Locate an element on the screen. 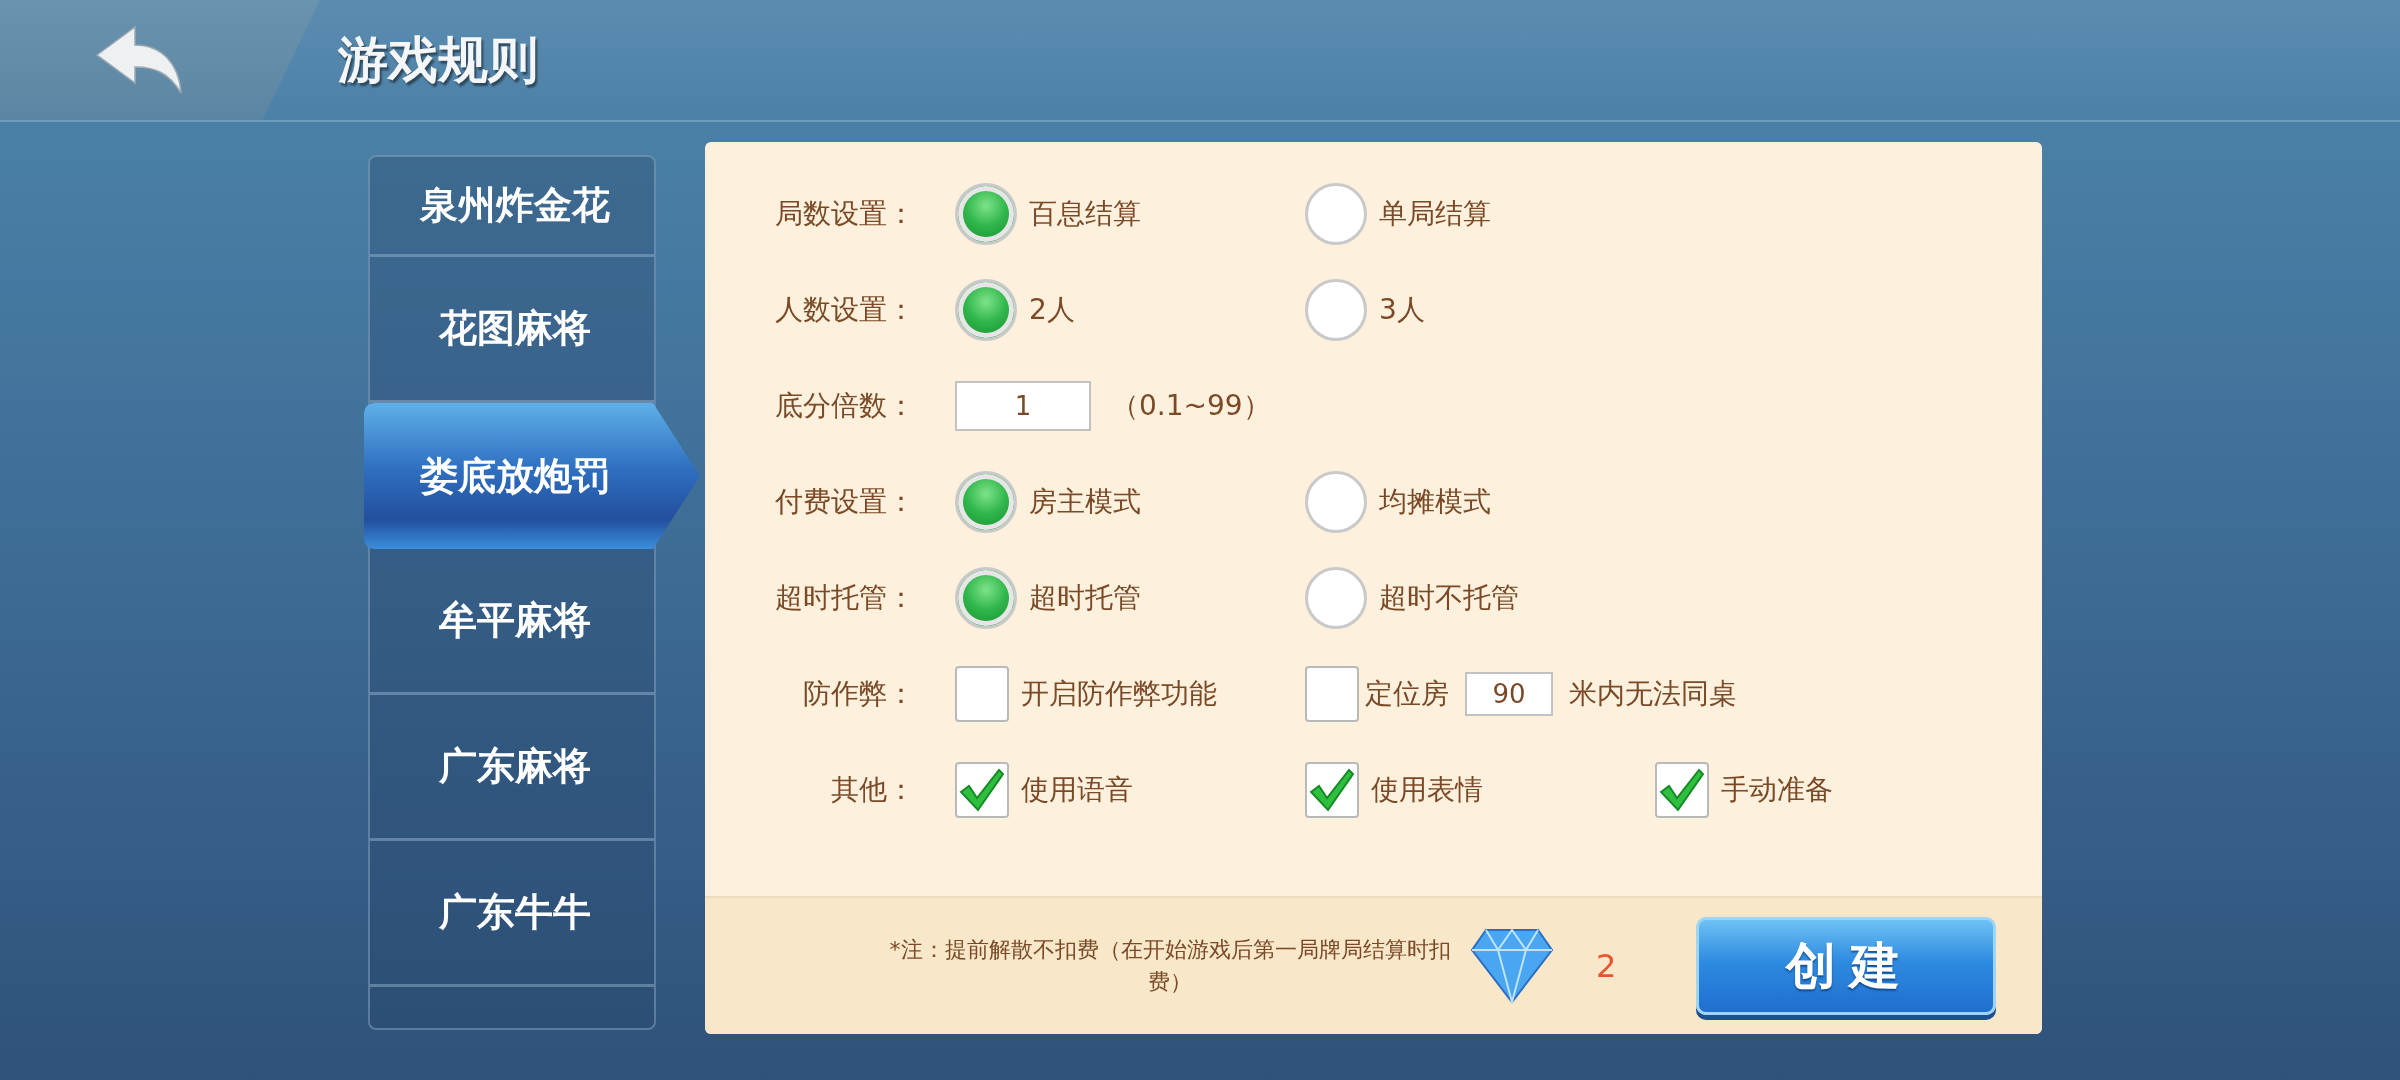 The width and height of the screenshot is (2400, 1080). option-label: 定位房 is located at coordinates (1407, 694).